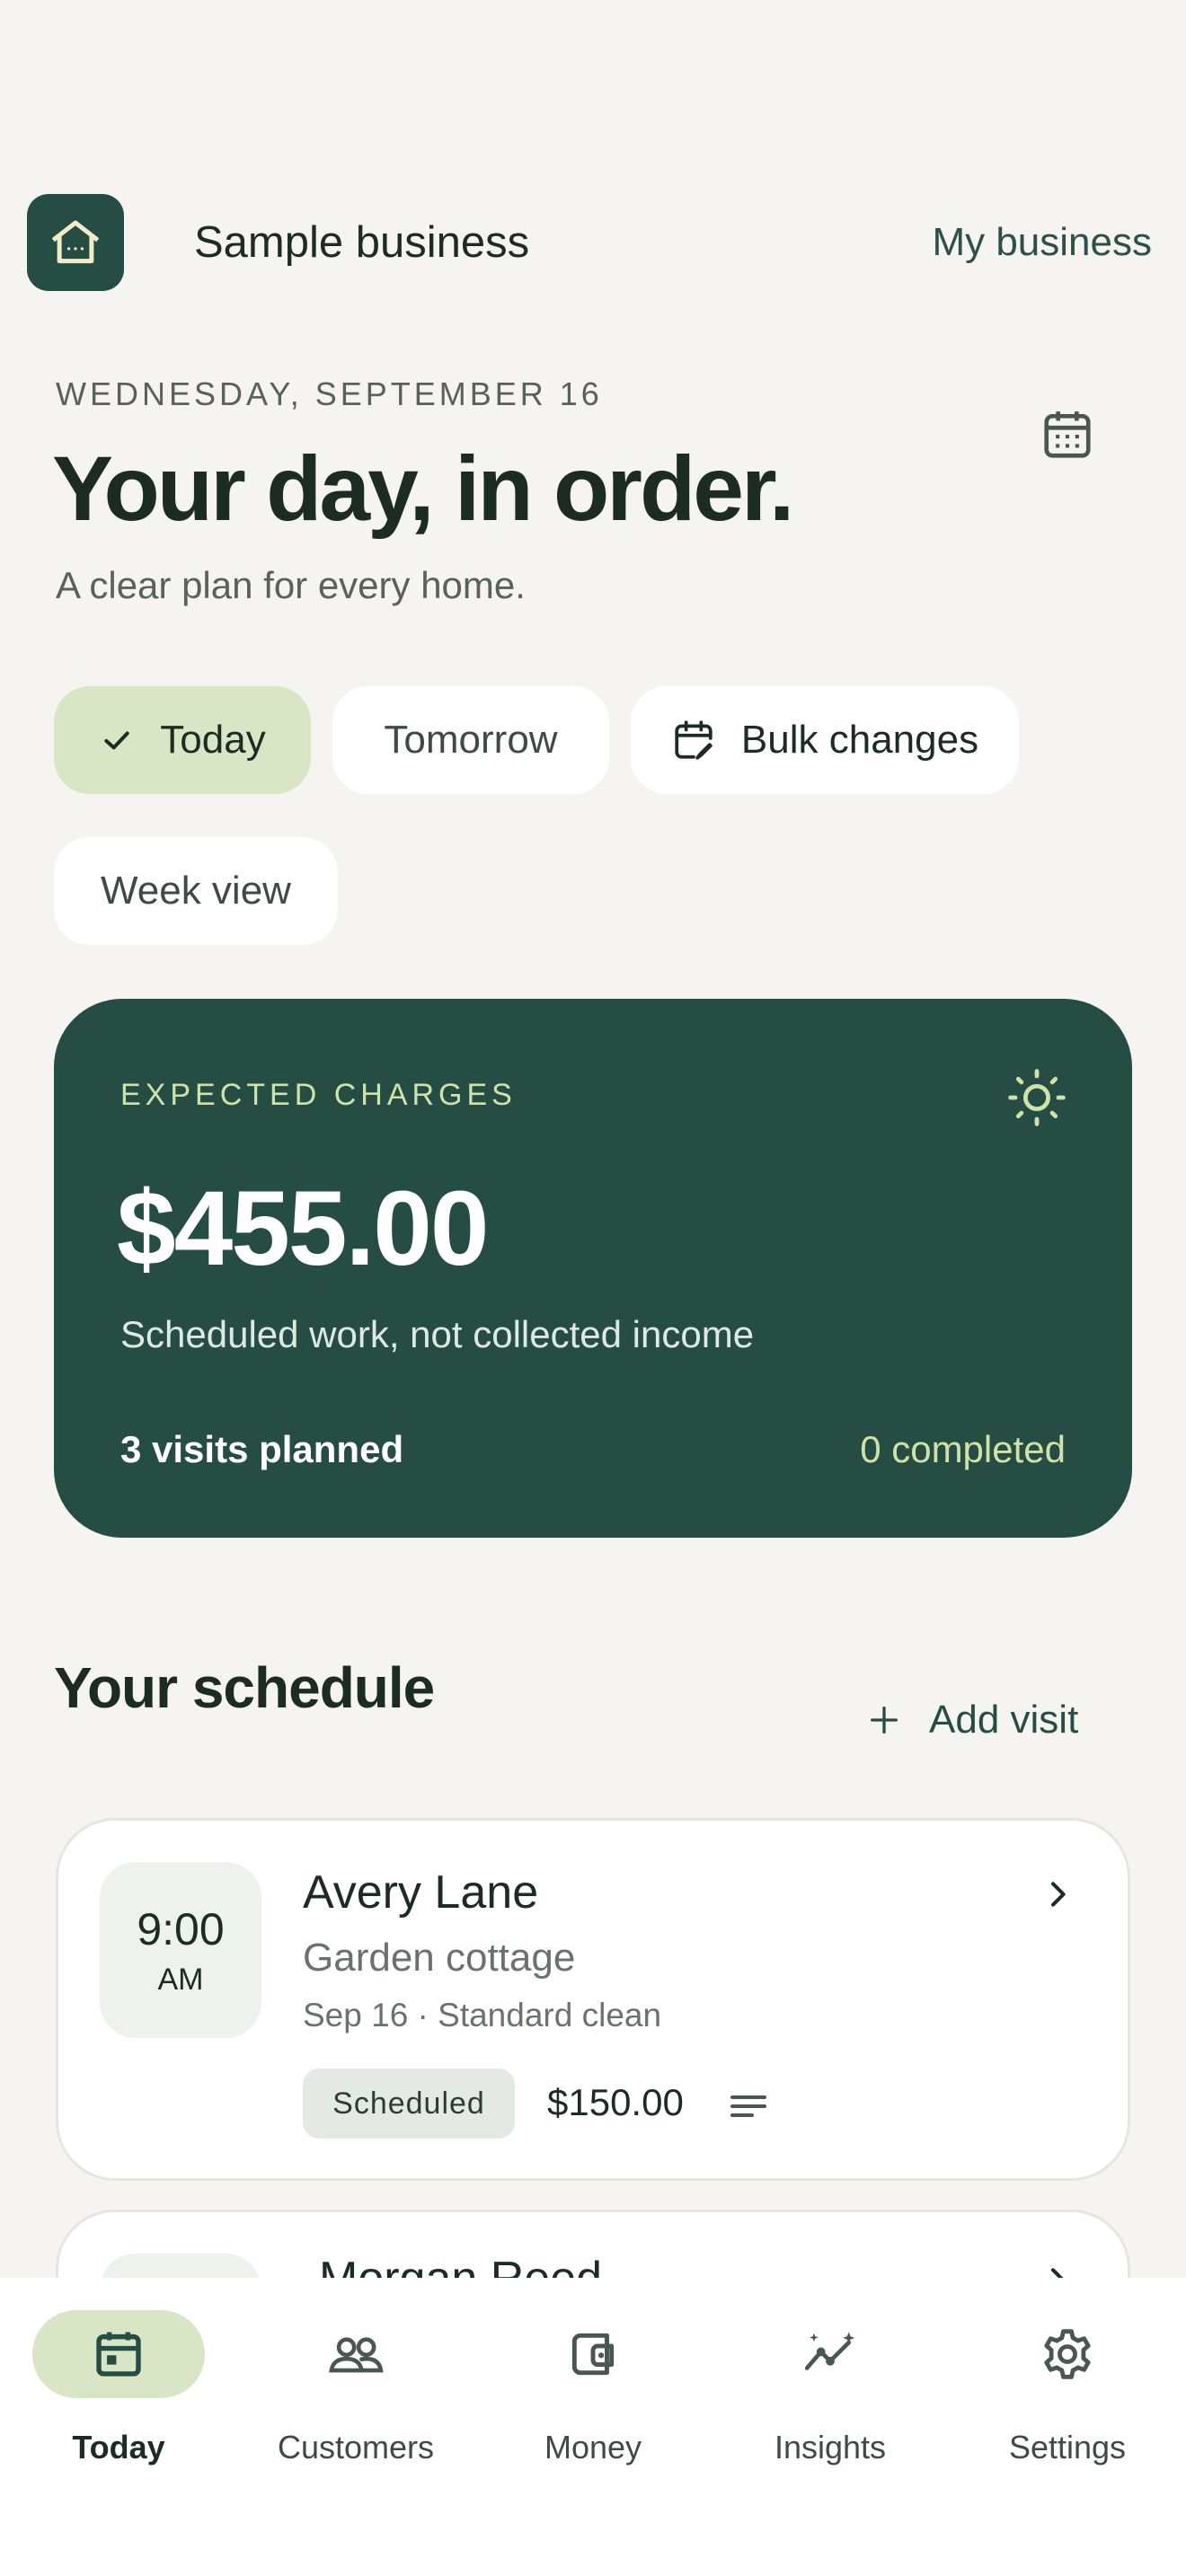 The height and width of the screenshot is (2576, 1186). I want to click on visit-details: Sep 16 · Standard clean, so click(482, 2015).